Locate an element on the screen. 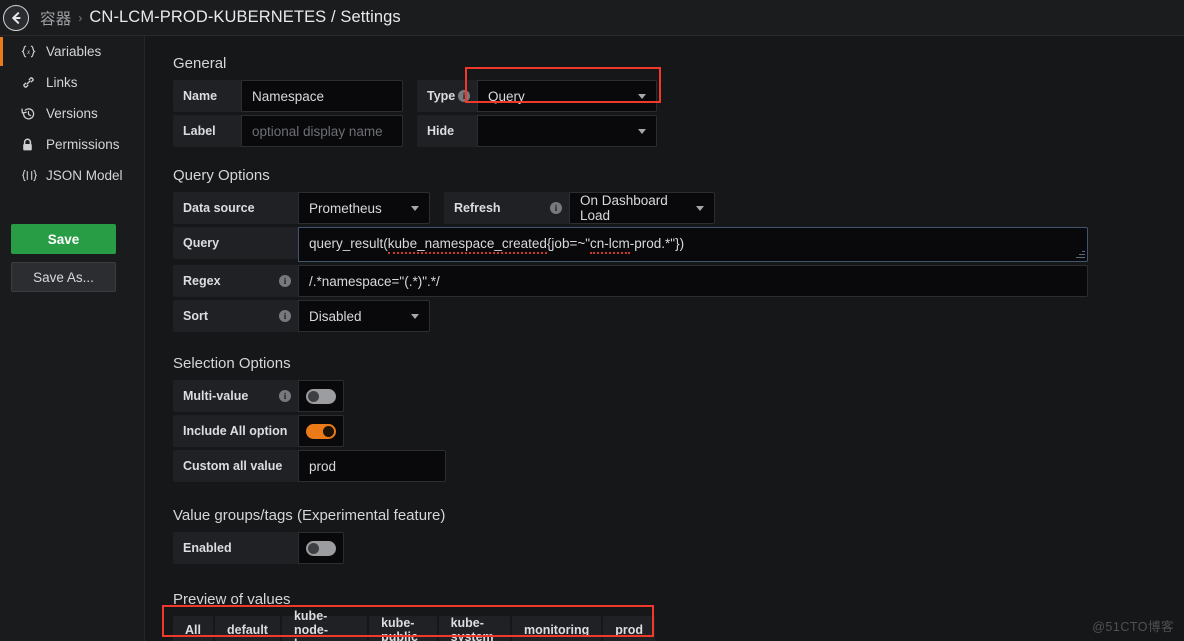  query-field-label: Query is located at coordinates (235, 243).